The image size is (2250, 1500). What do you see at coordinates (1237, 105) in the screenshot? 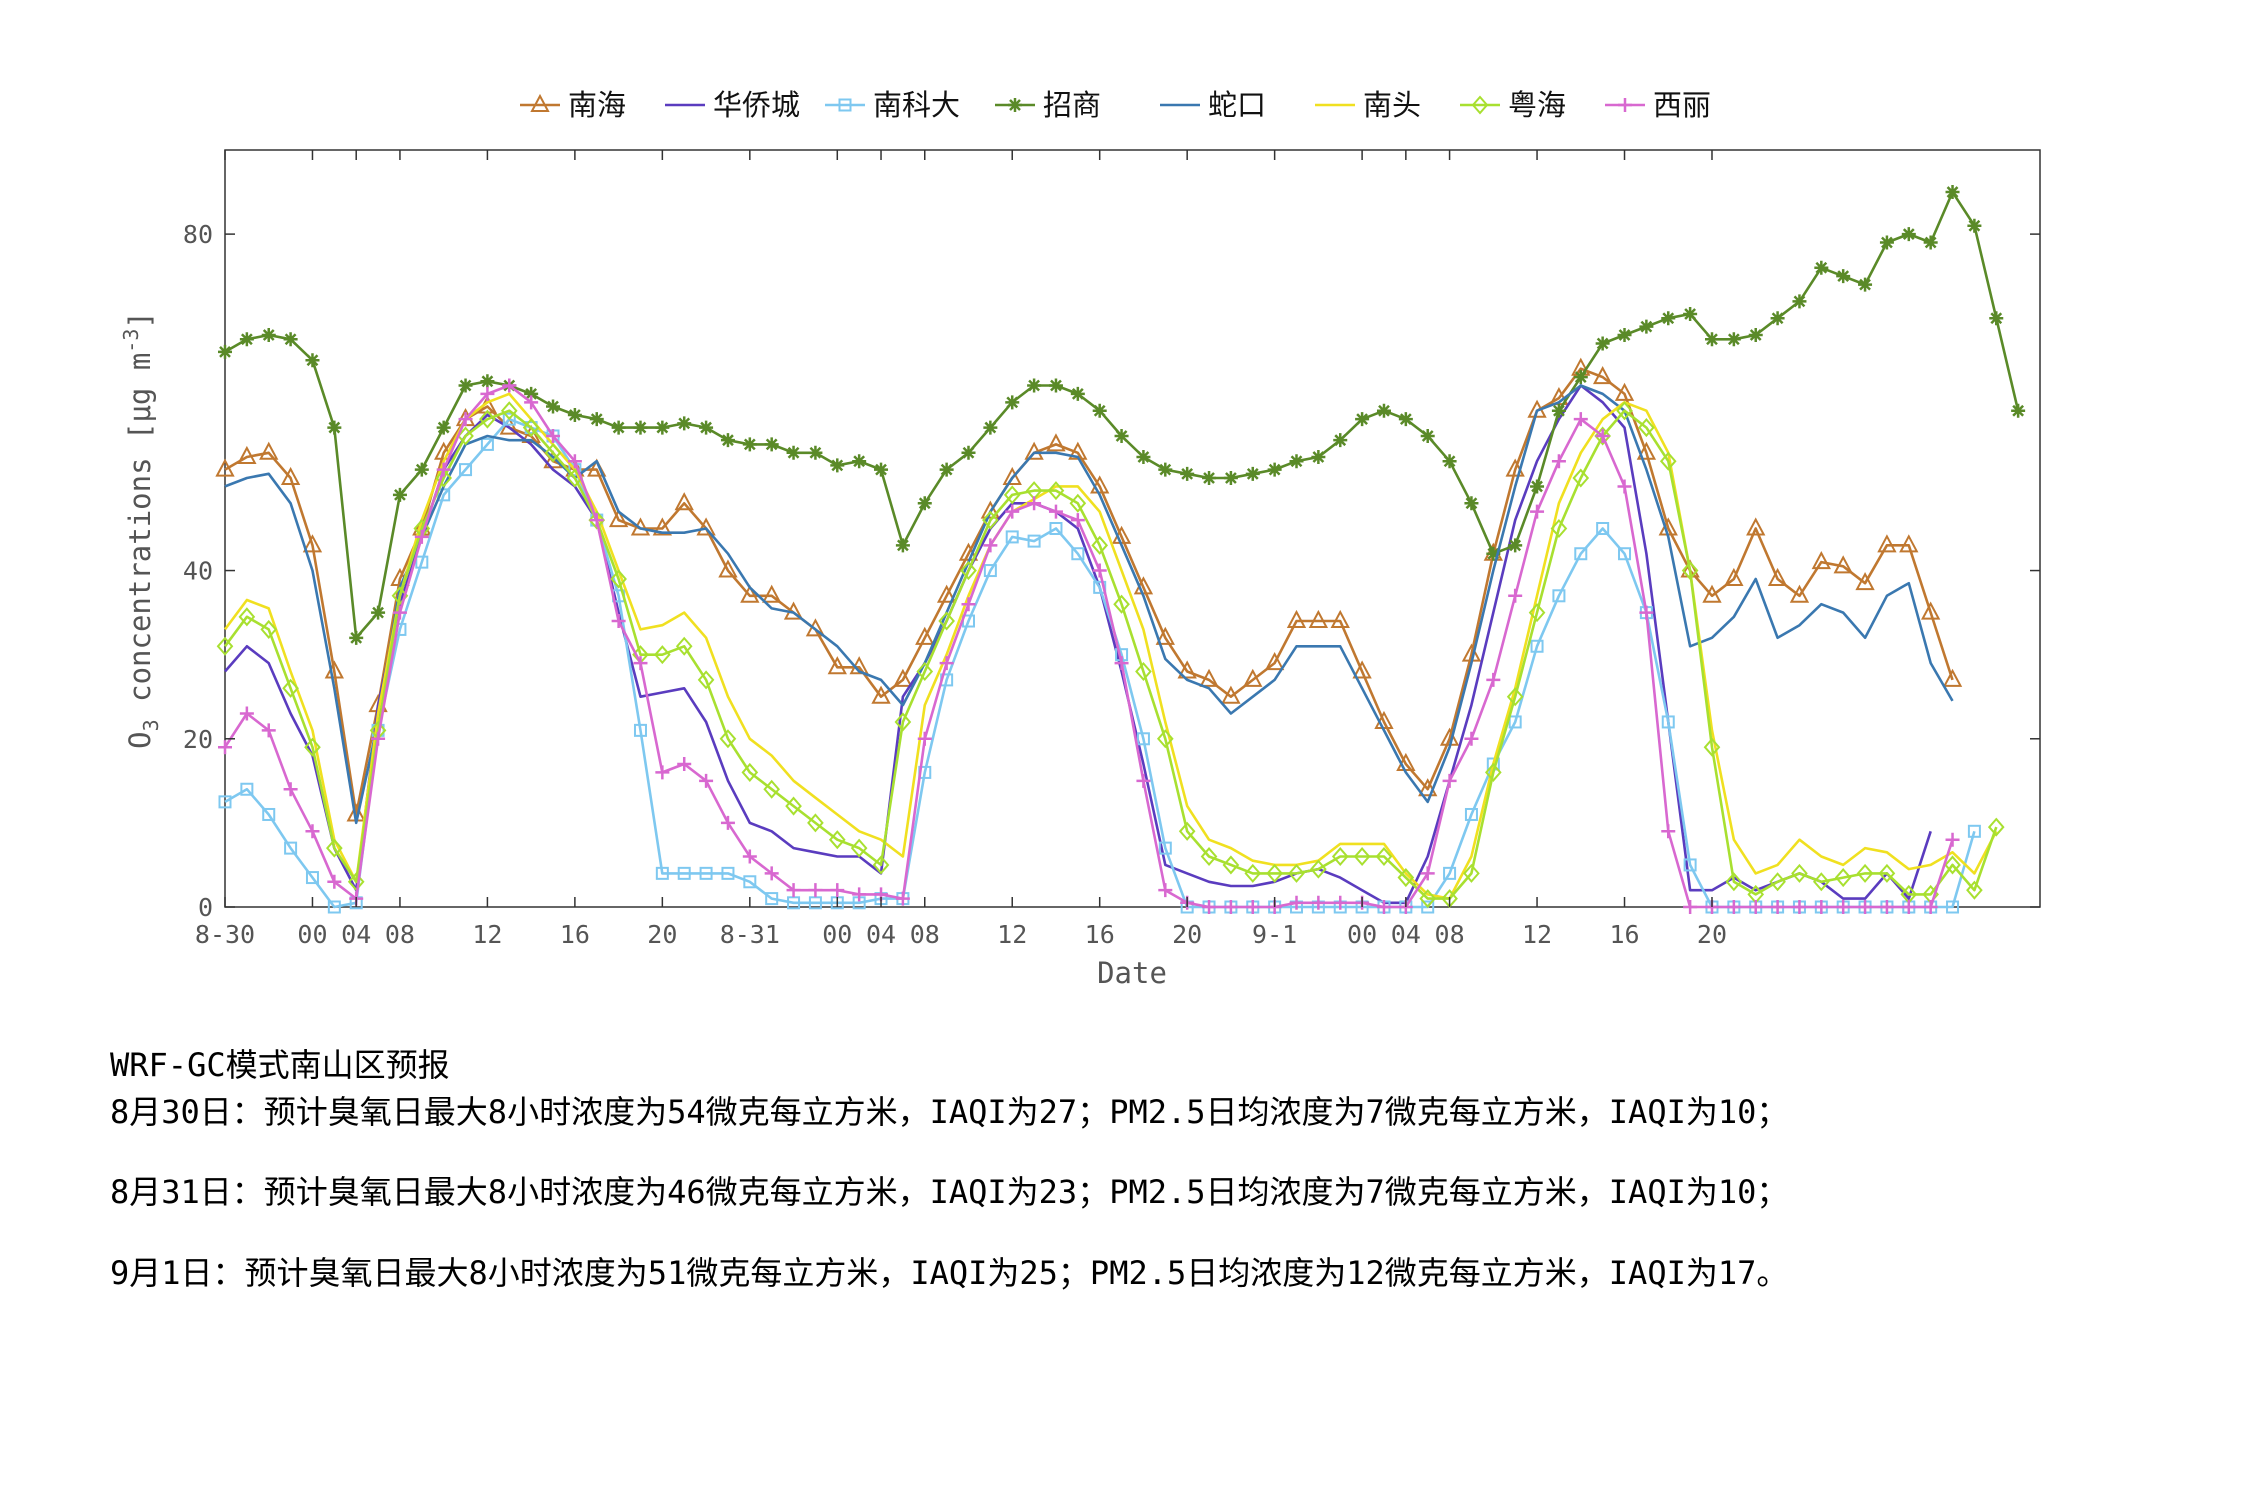
I see `legend-label: 蛇口` at bounding box center [1237, 105].